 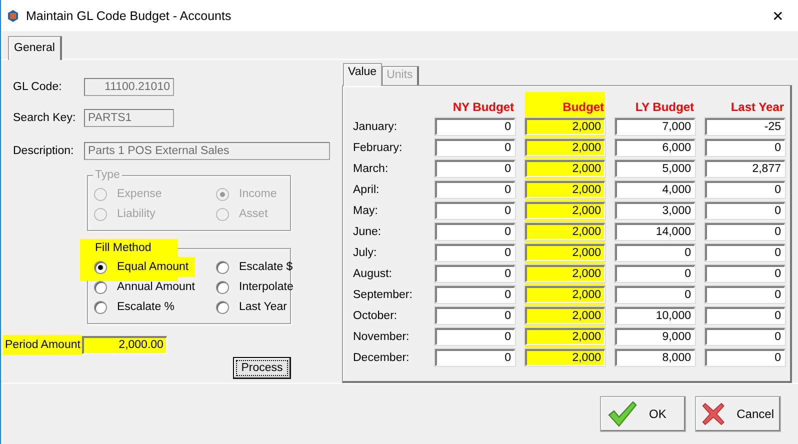 What do you see at coordinates (253, 214) in the screenshot?
I see `radio-label: Asset` at bounding box center [253, 214].